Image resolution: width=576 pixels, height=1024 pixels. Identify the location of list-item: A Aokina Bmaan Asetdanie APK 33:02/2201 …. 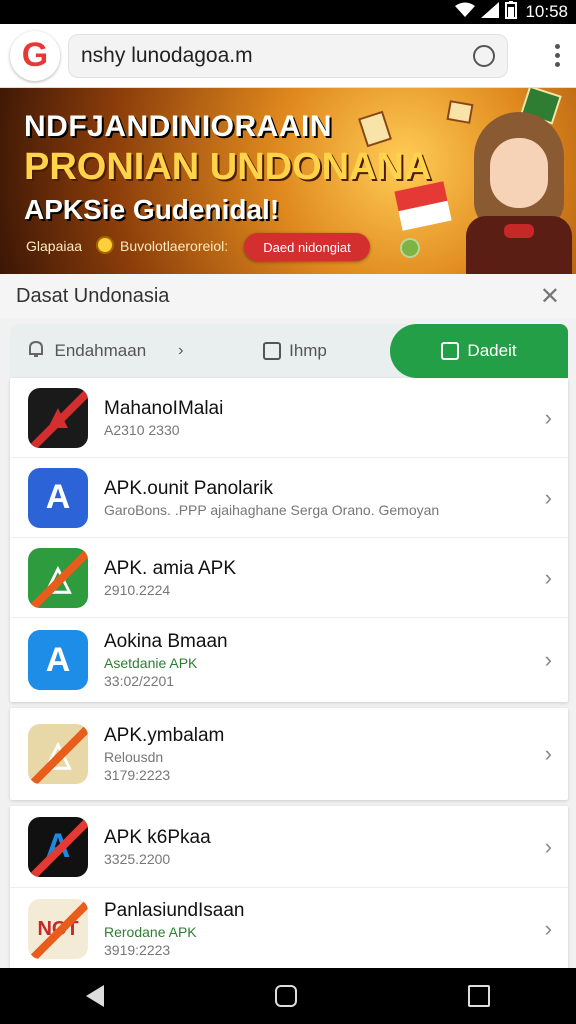
(289, 660).